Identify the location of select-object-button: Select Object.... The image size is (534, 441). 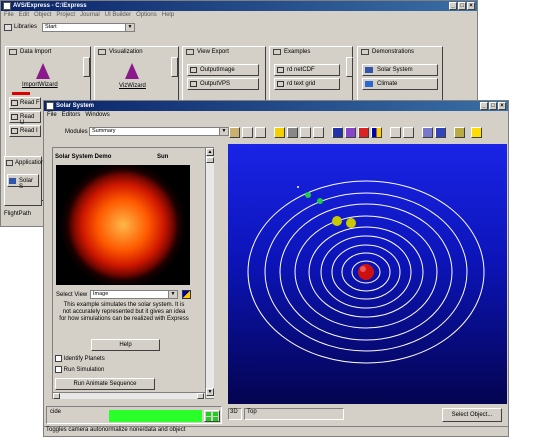
(472, 415).